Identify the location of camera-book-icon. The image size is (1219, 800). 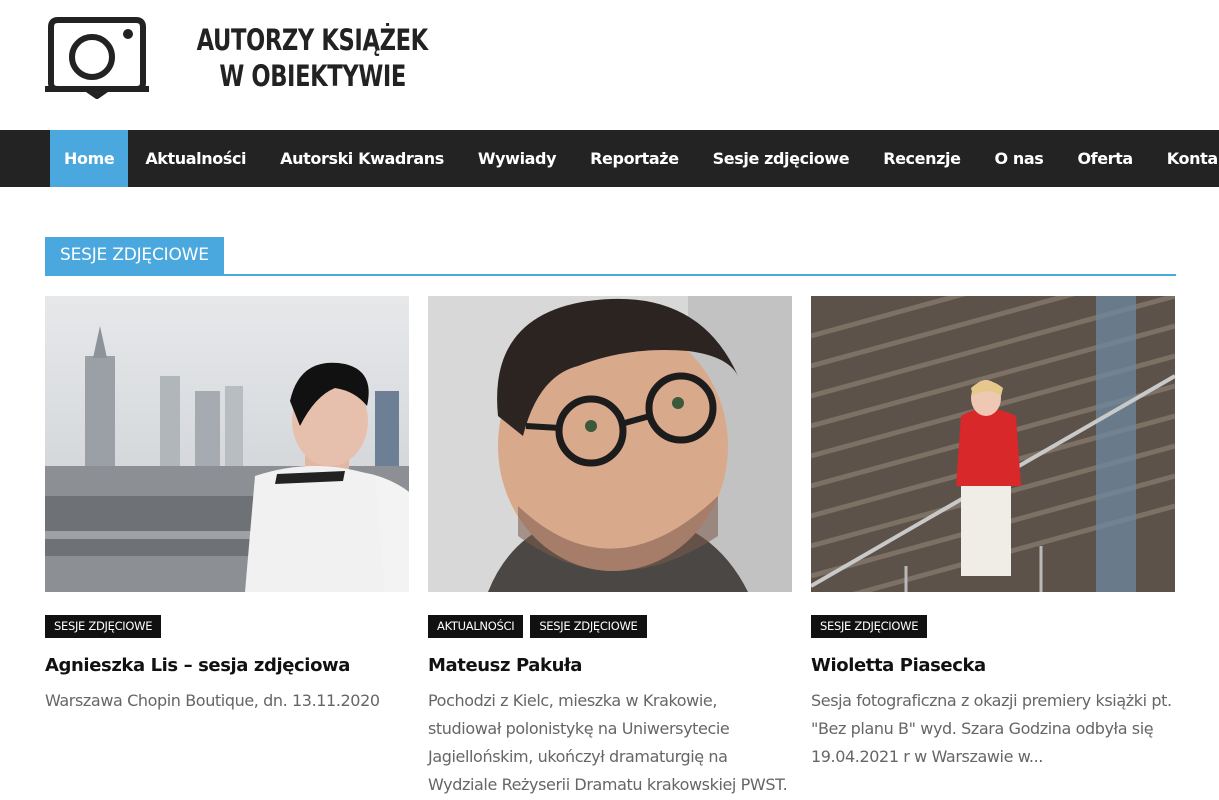
(97, 58).